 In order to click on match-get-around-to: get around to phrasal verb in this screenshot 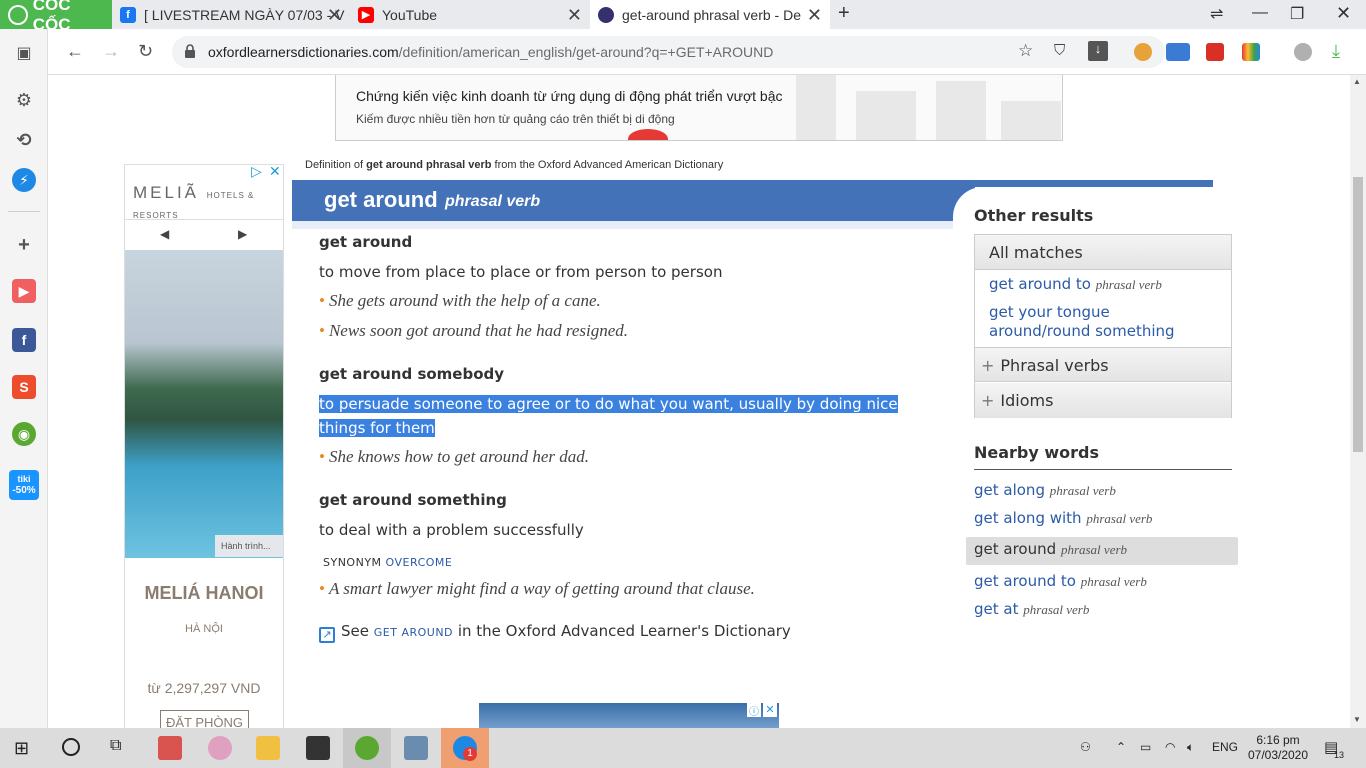, I will do `click(1075, 284)`.